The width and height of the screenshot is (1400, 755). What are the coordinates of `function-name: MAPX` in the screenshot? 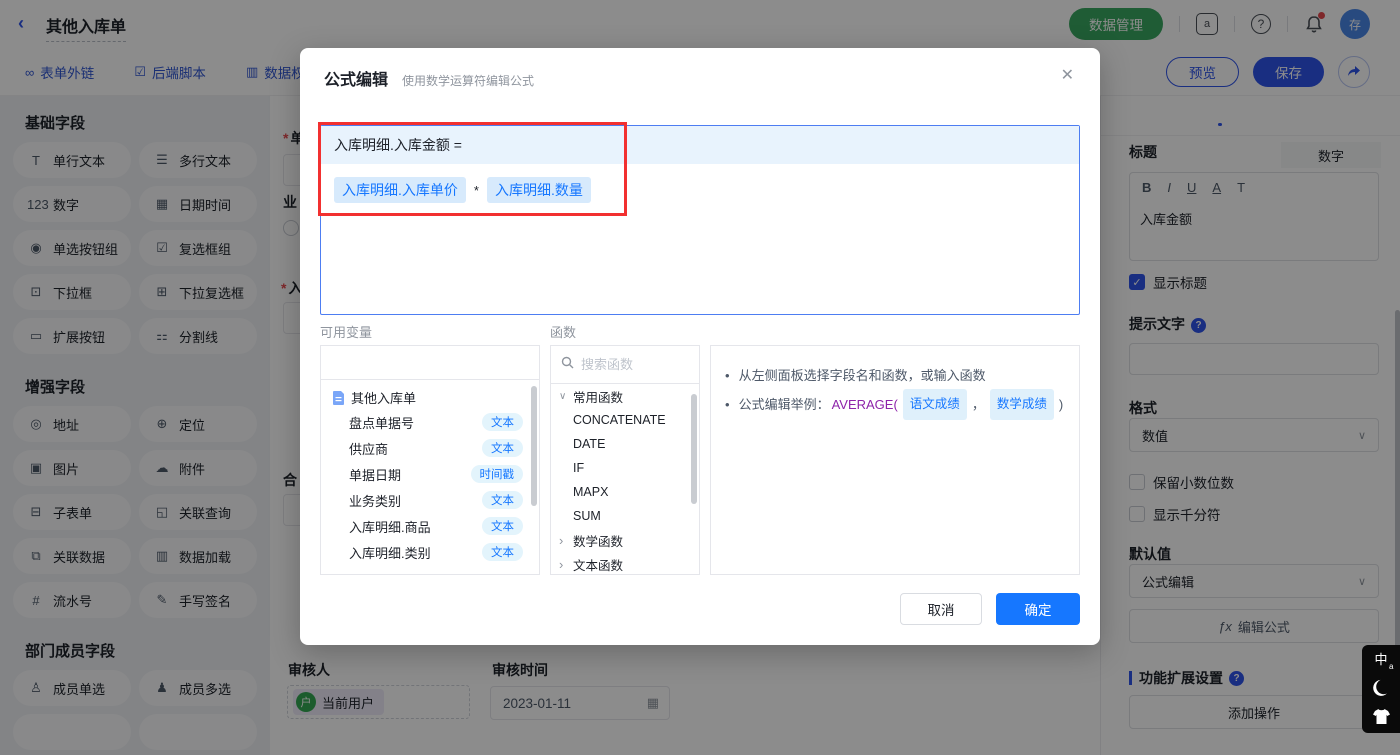 It's located at (591, 492).